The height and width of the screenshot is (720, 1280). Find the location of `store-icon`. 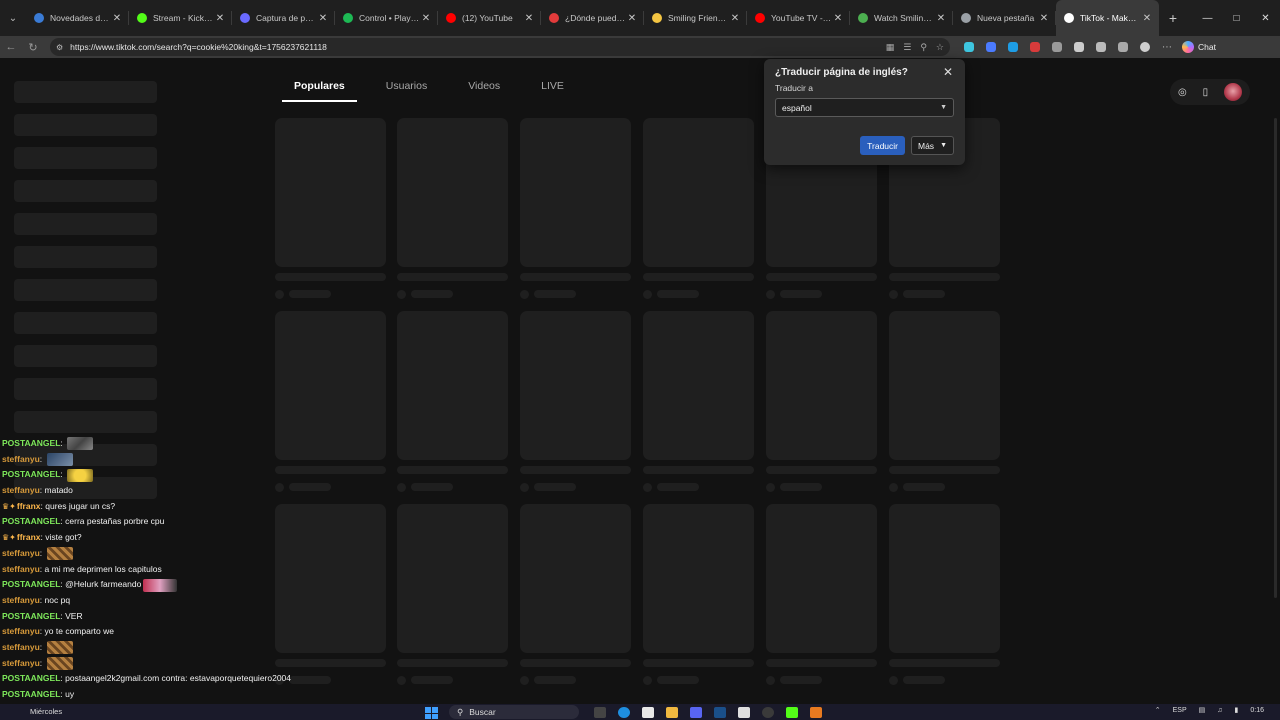

store-icon is located at coordinates (648, 712).